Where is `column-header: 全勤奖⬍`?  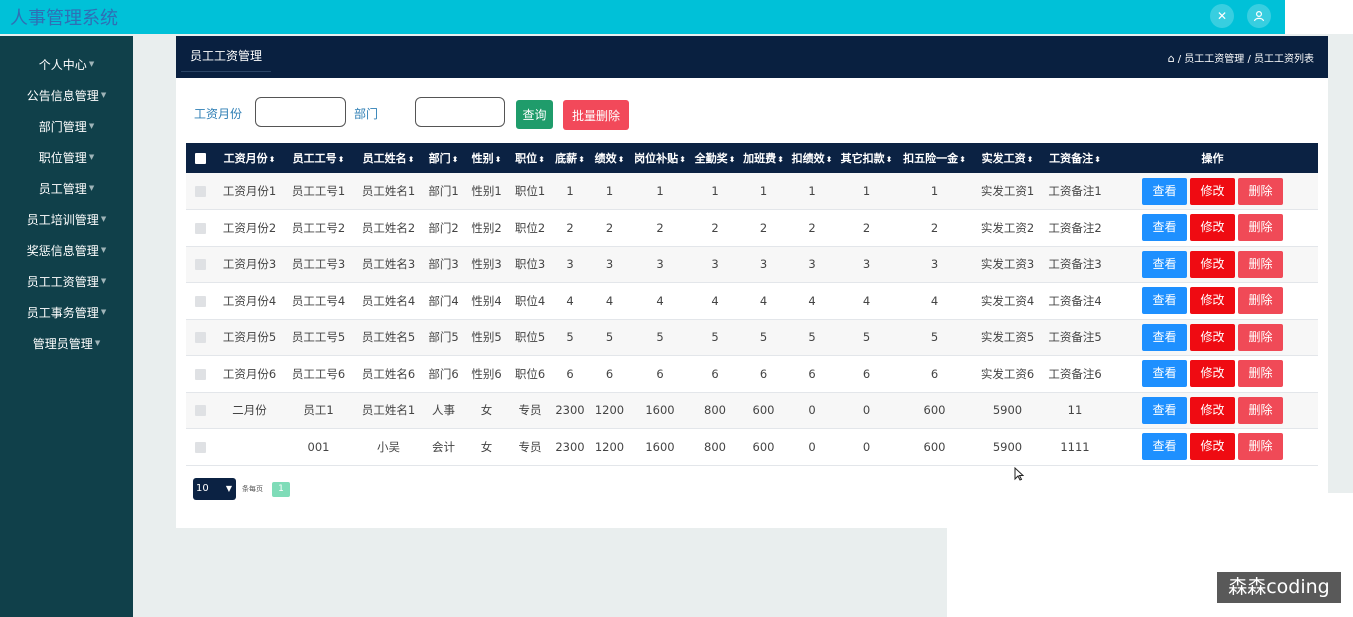
column-header: 全勤奖⬍ is located at coordinates (715, 158).